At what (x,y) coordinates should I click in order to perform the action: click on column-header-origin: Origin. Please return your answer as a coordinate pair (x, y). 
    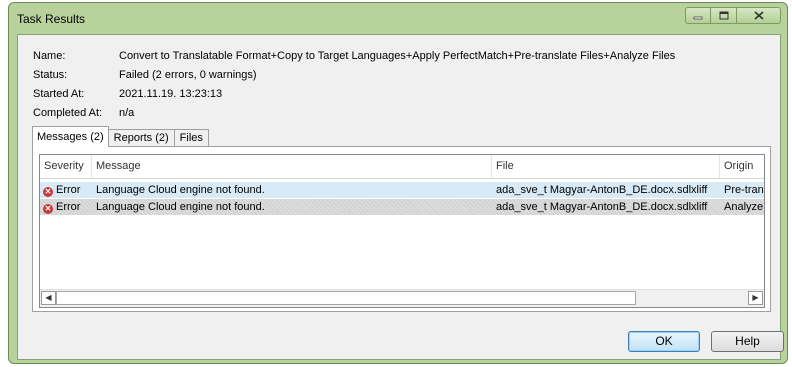
    Looking at the image, I should click on (742, 166).